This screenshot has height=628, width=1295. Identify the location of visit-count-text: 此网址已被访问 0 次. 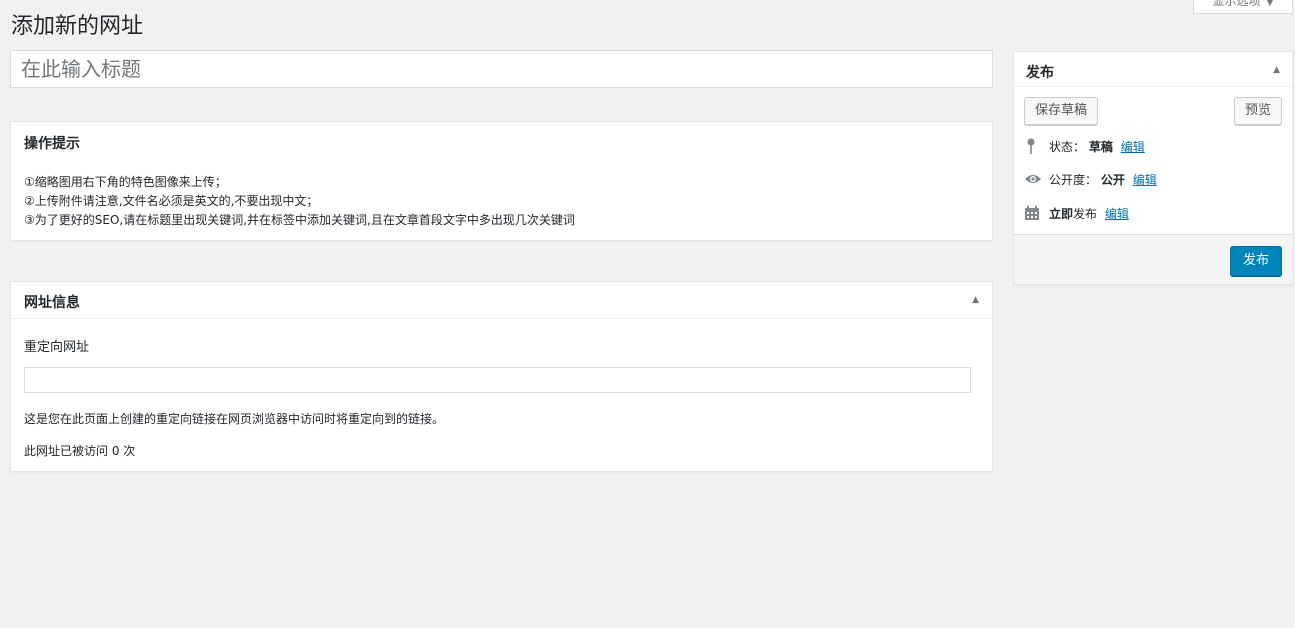
(80, 451).